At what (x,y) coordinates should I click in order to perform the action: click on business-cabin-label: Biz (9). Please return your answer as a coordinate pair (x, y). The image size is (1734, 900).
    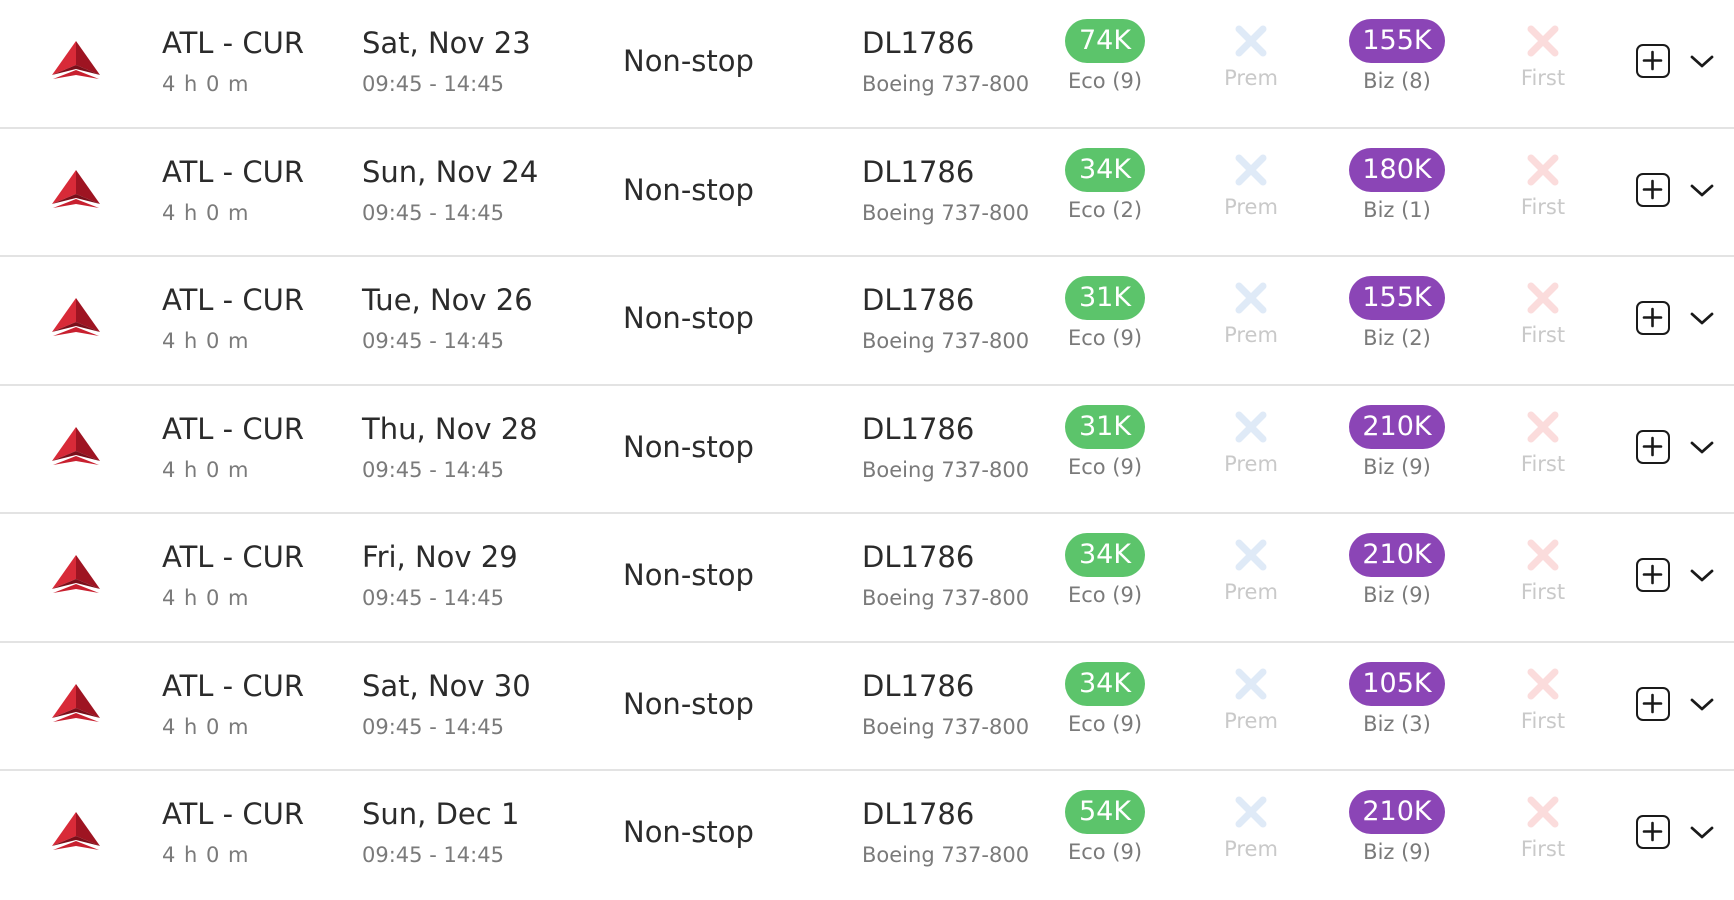
    Looking at the image, I should click on (1397, 852).